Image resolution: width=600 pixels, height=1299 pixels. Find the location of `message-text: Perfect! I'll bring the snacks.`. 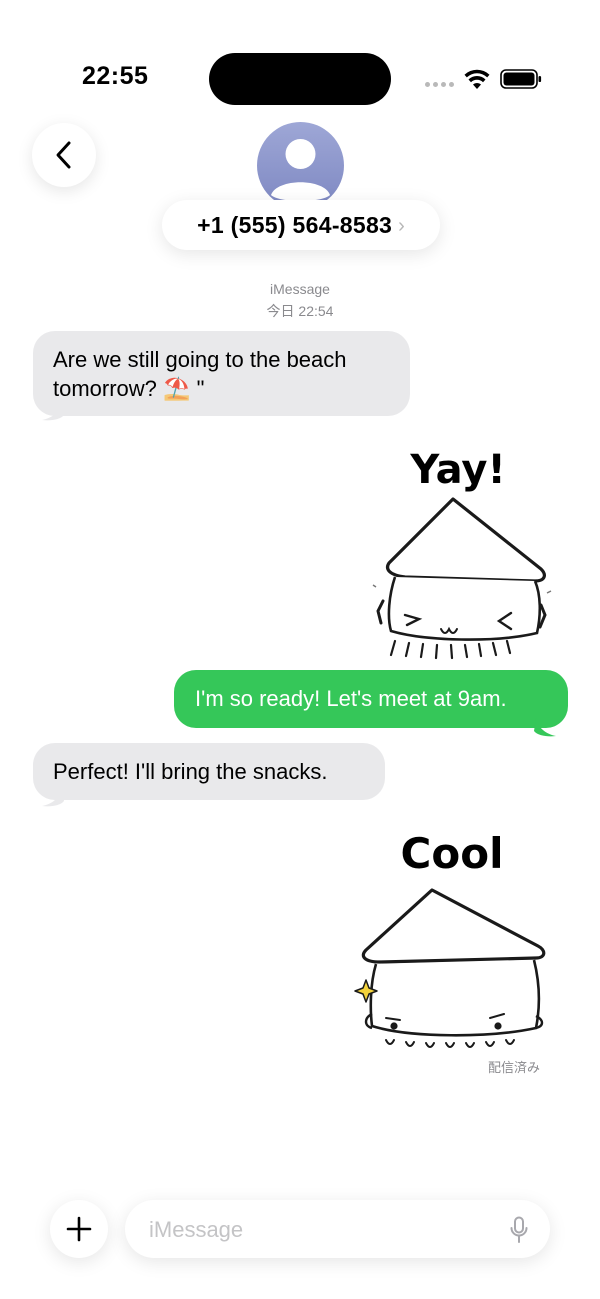

message-text: Perfect! I'll bring the snacks. is located at coordinates (190, 771).